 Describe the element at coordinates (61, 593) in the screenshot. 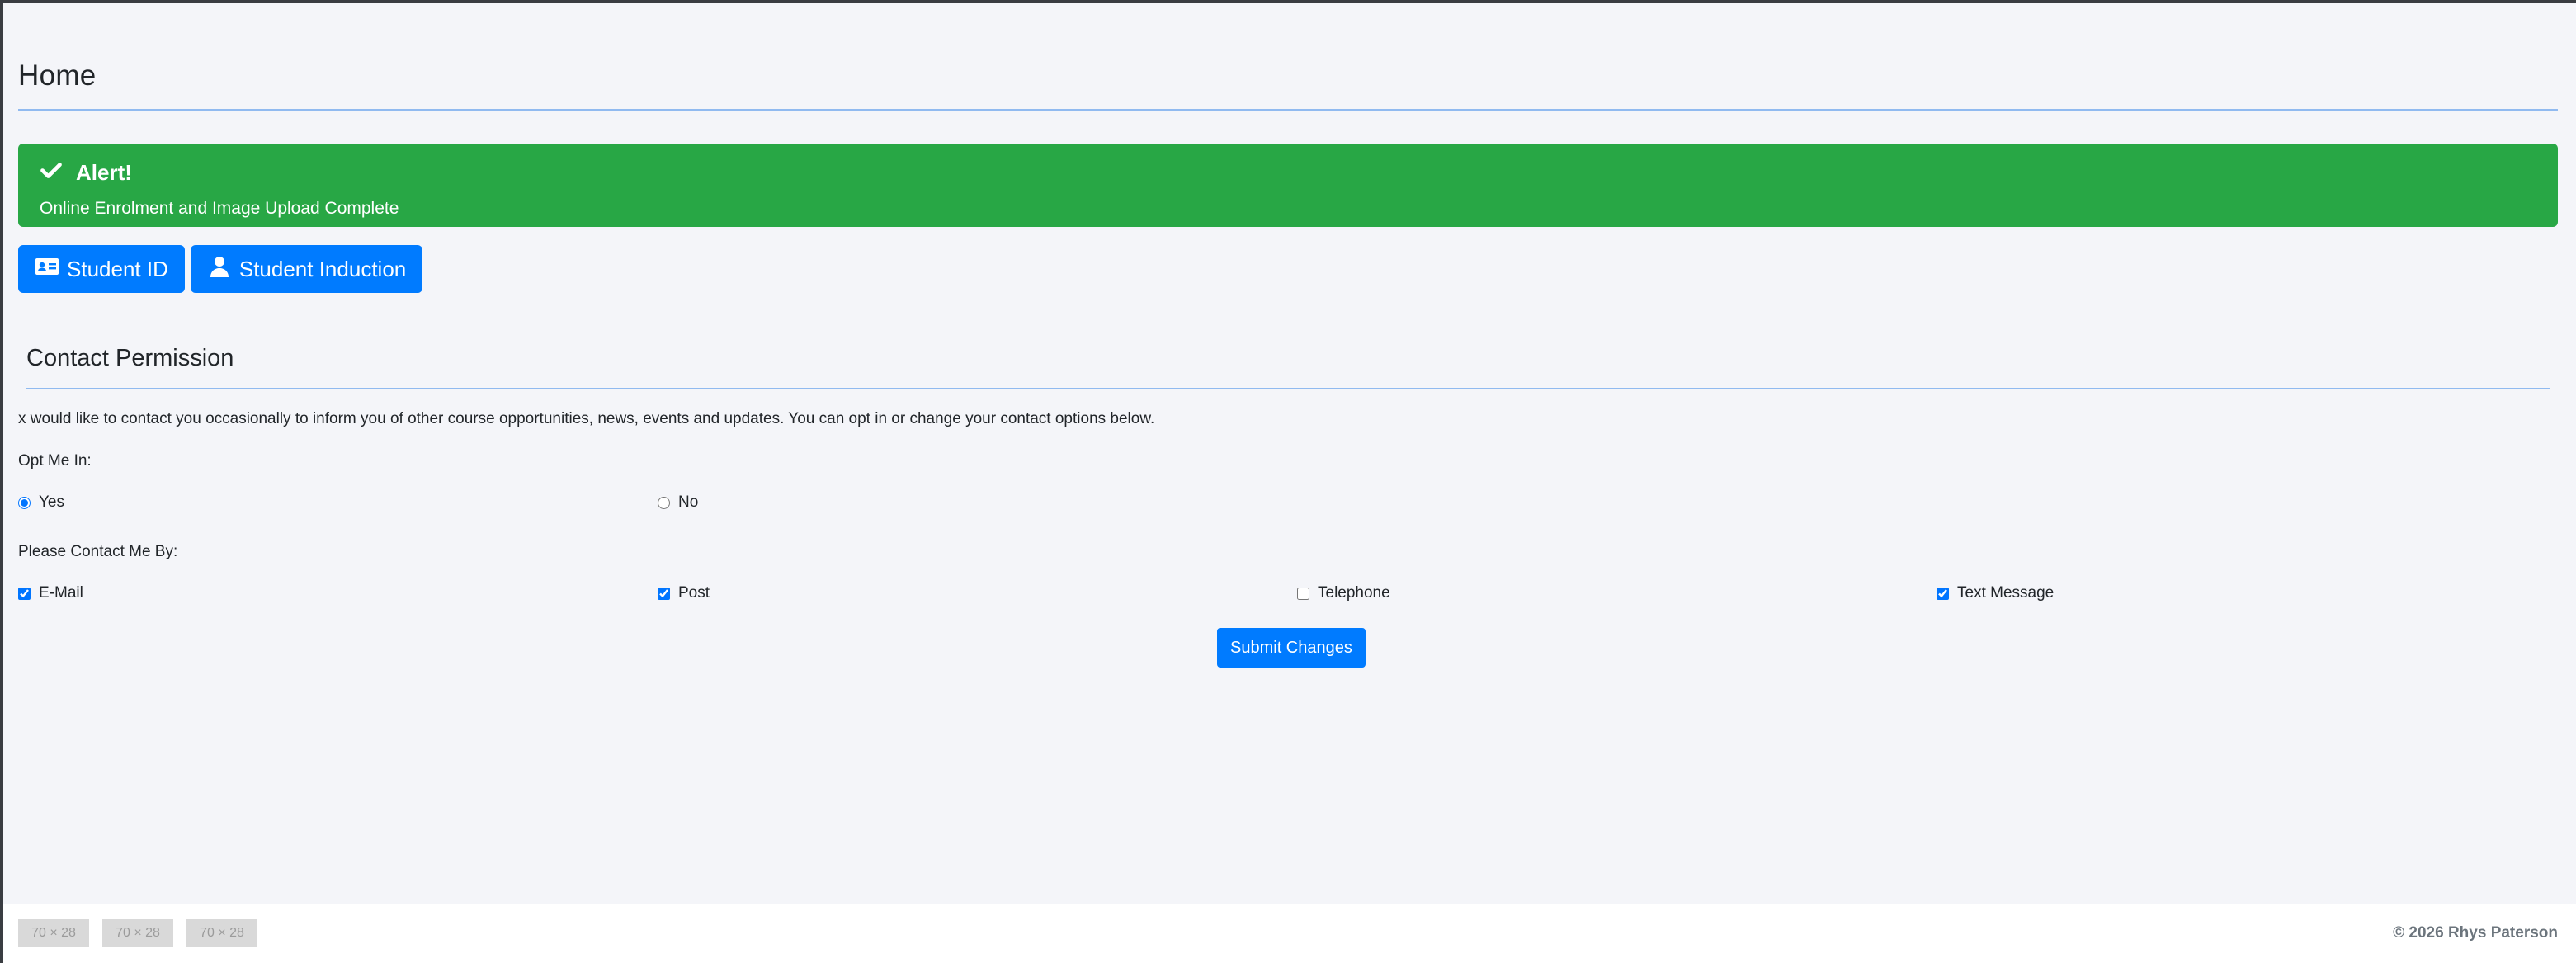

I see `contact-email-label: E-Mail` at that location.